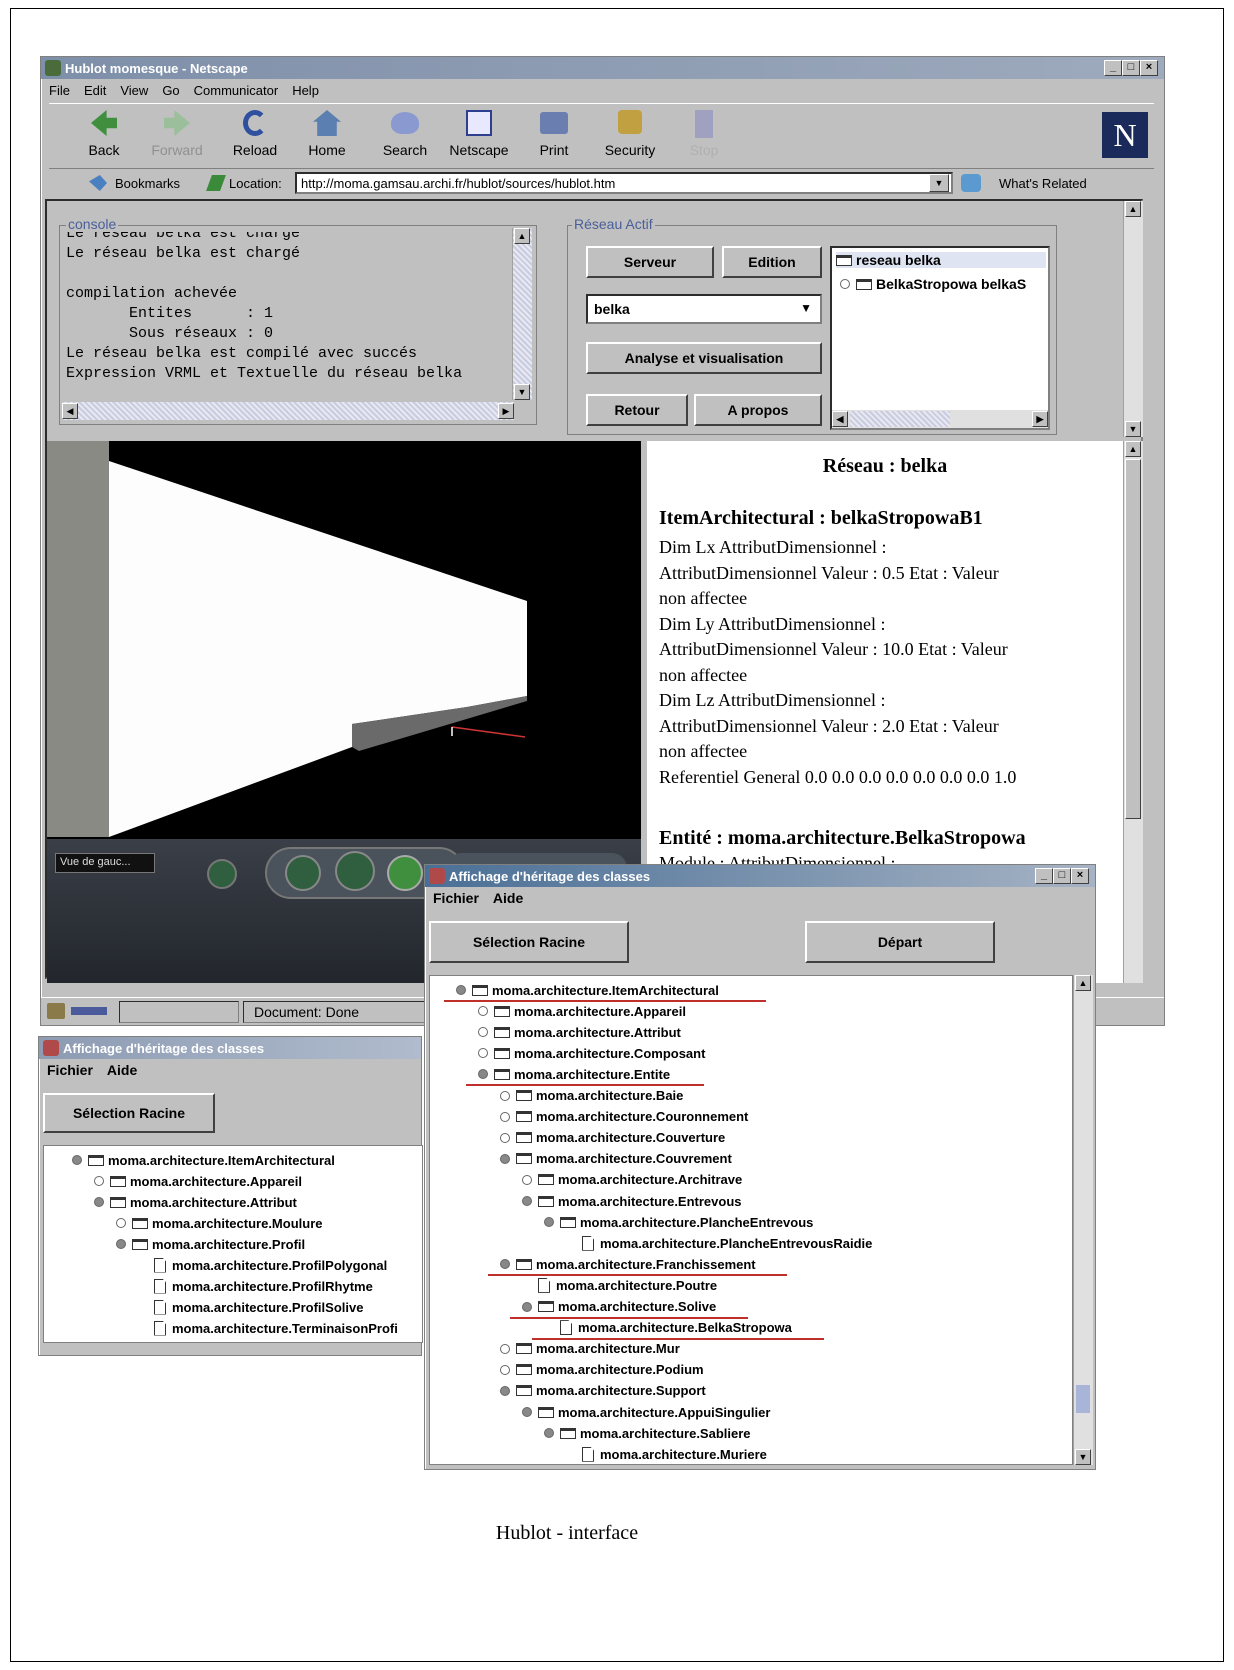 This screenshot has width=1234, height=1670. I want to click on tree-node: moma.architecture.Entrevous, so click(632, 1201).